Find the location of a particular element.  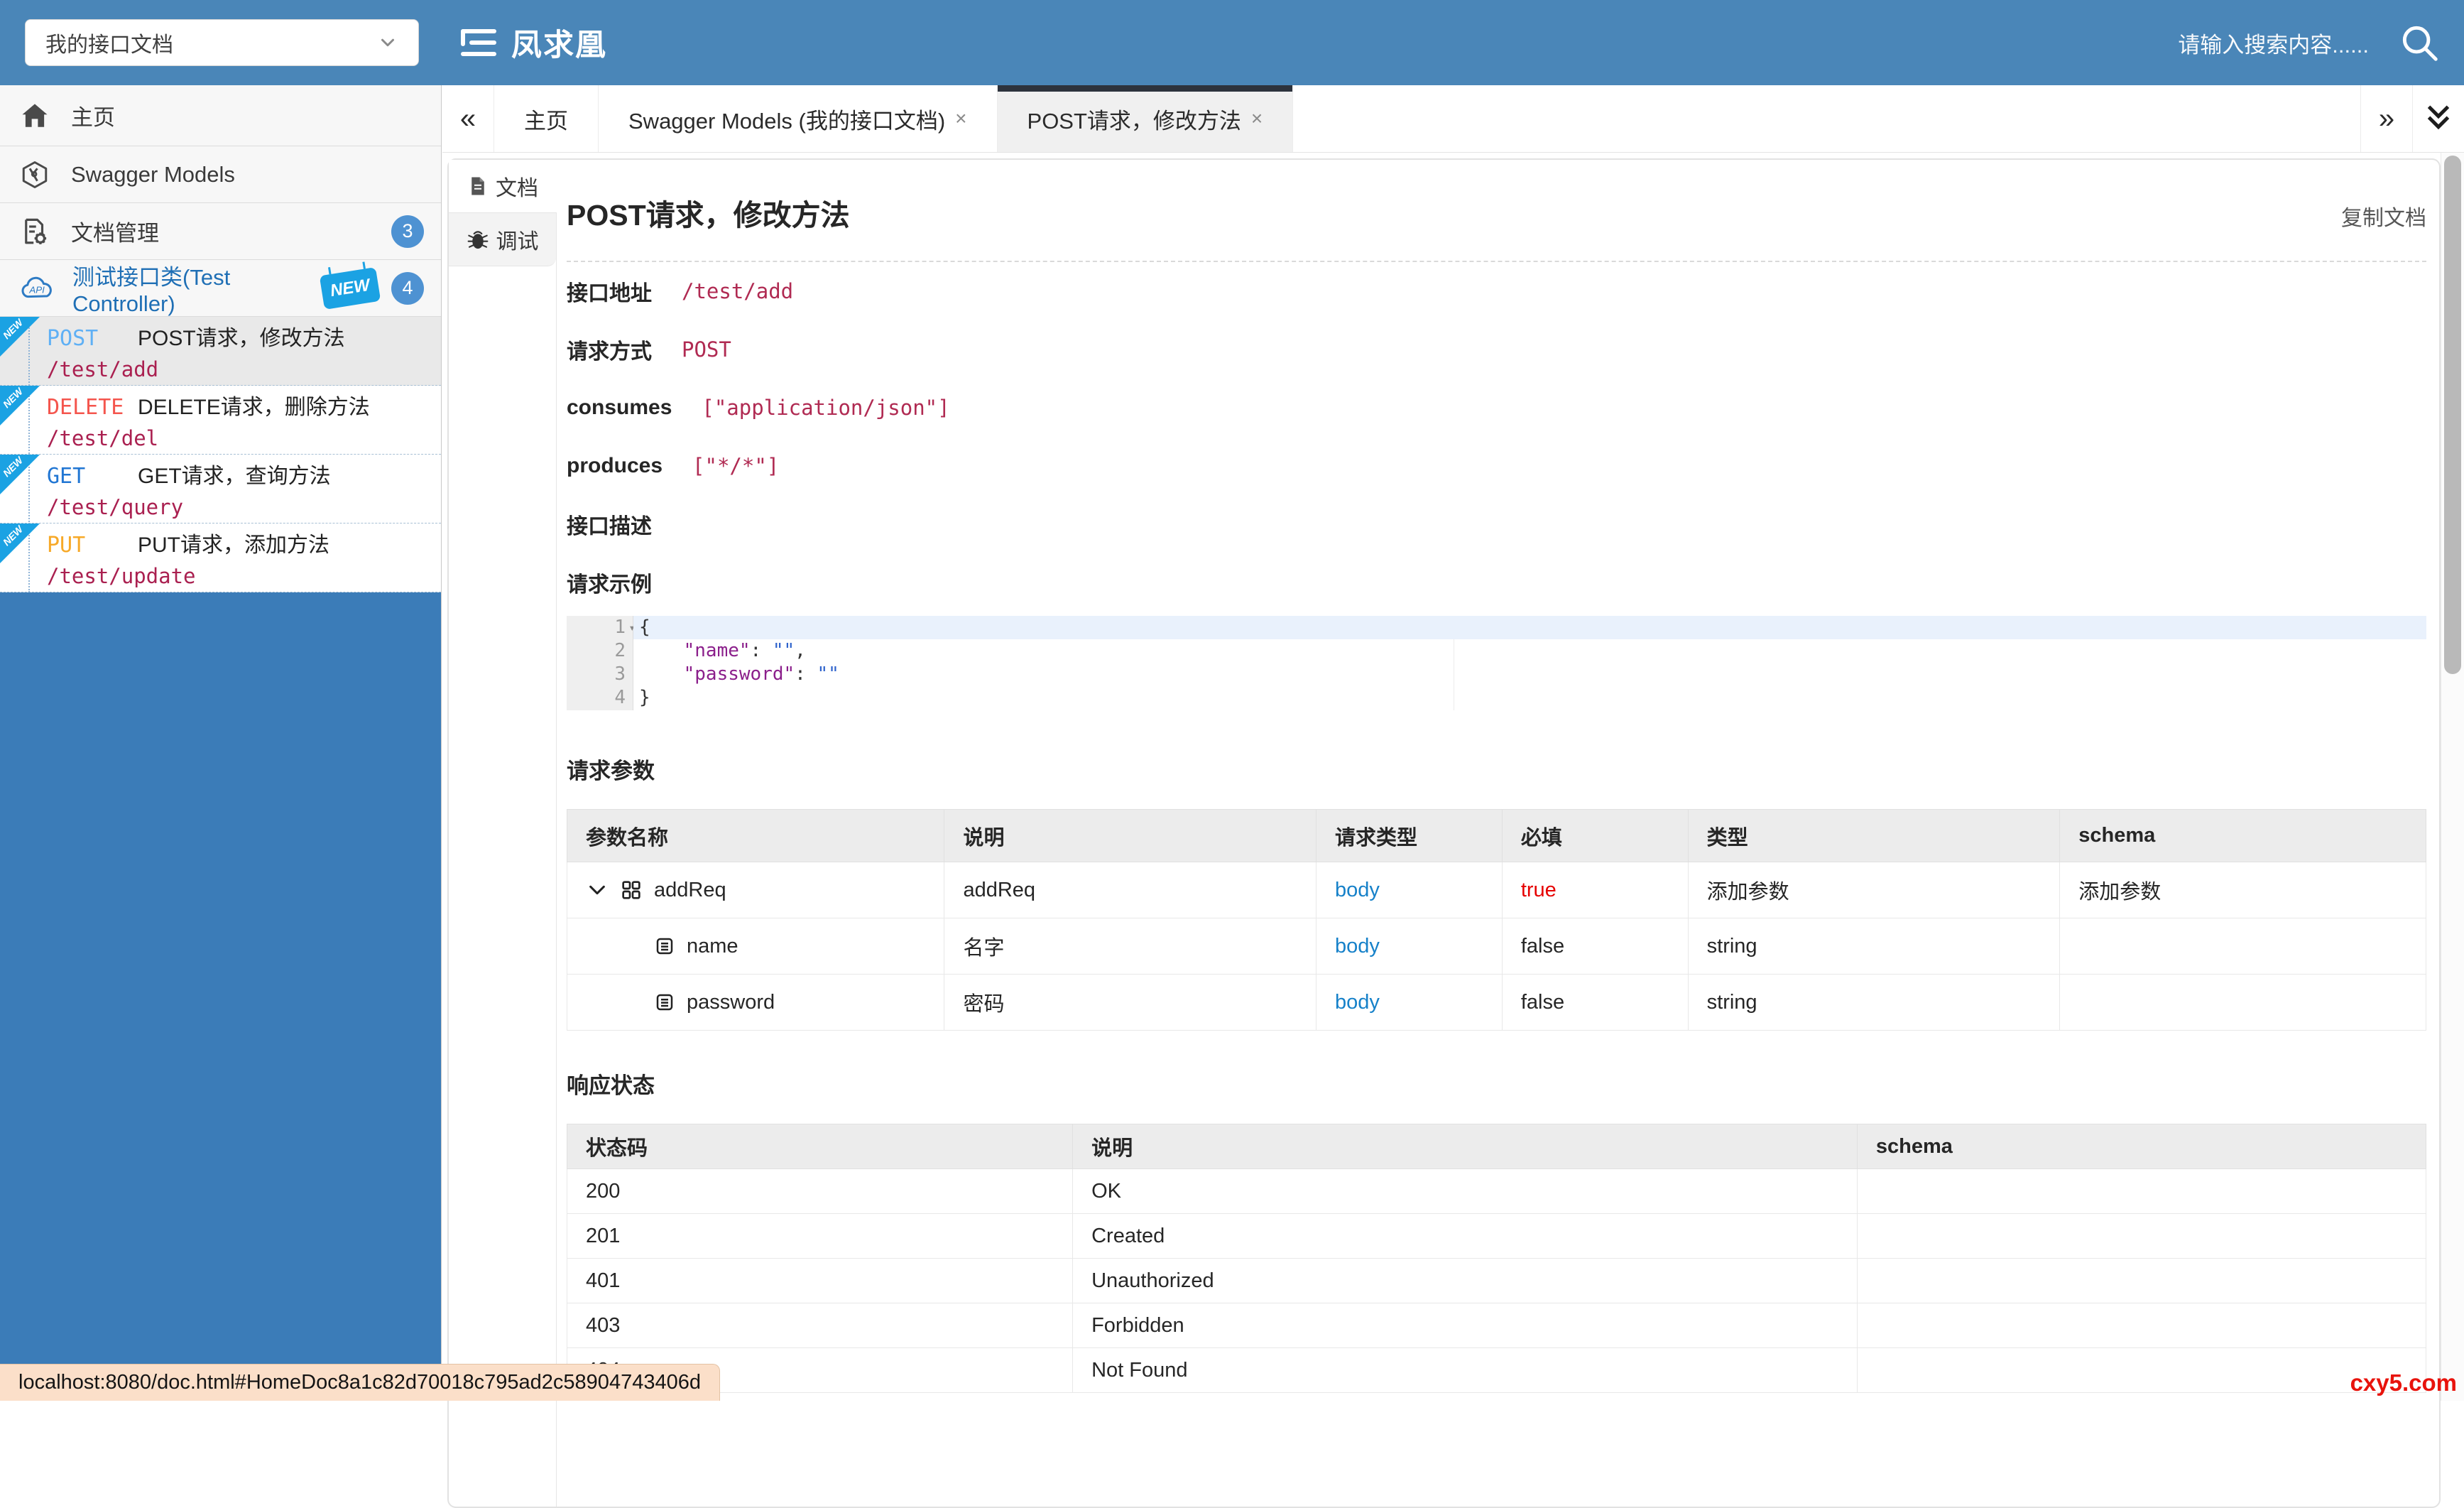

tab-home: 主页 is located at coordinates (546, 118).